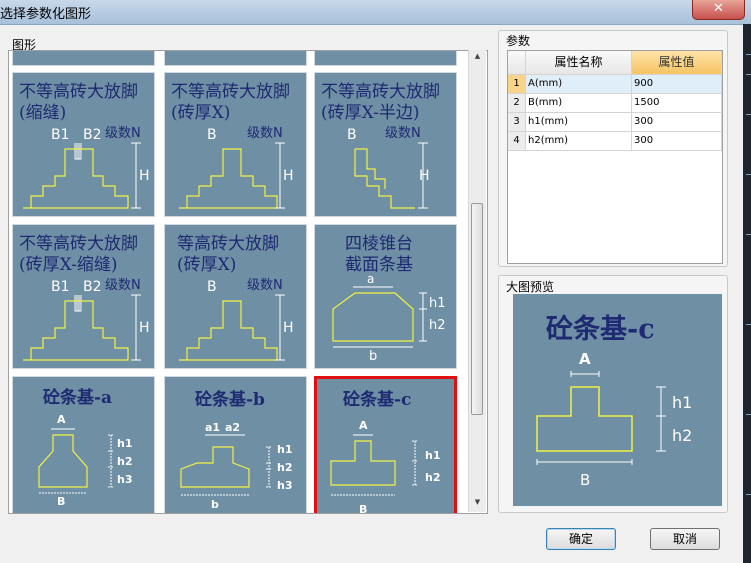 Image resolution: width=751 pixels, height=563 pixels. Describe the element at coordinates (615, 141) in the screenshot. I see `table-row: 4 h2(mm) 300` at that location.